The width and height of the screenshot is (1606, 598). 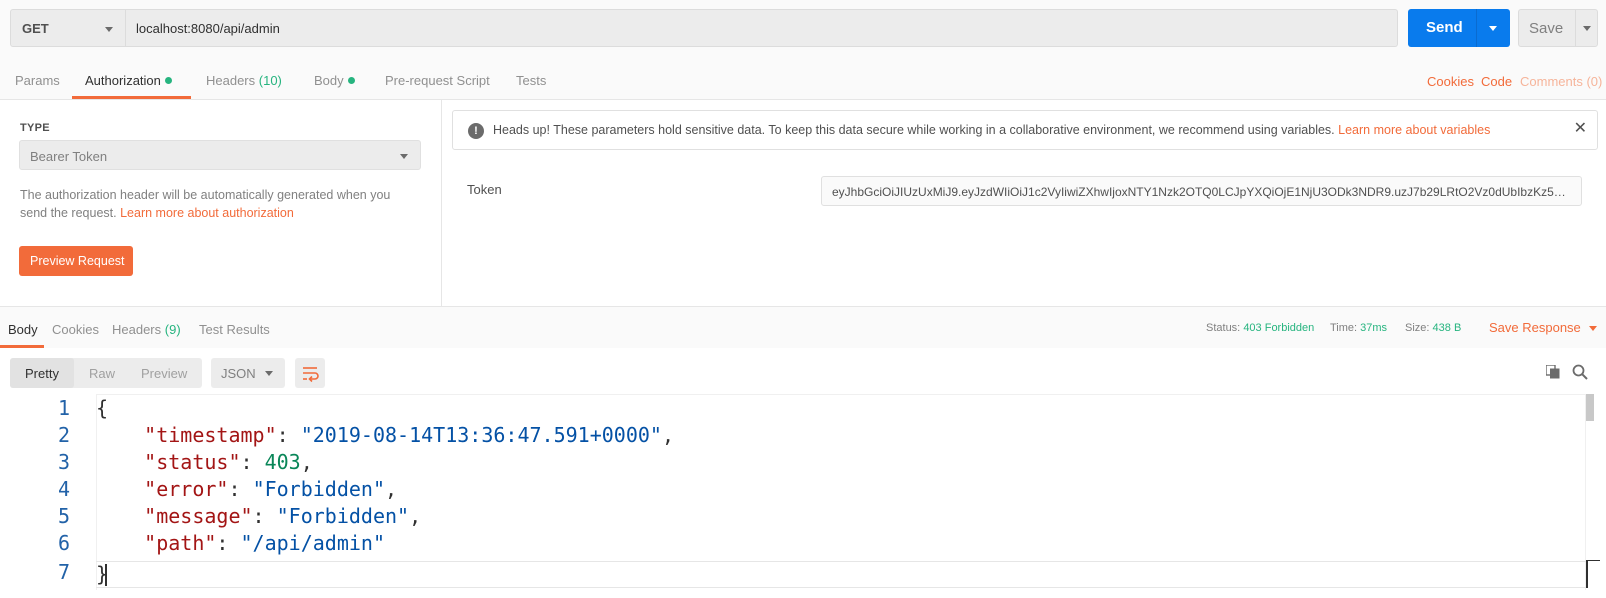 I want to click on json-value: "2019-08-14T13:36:47.591+0000", so click(x=481, y=435).